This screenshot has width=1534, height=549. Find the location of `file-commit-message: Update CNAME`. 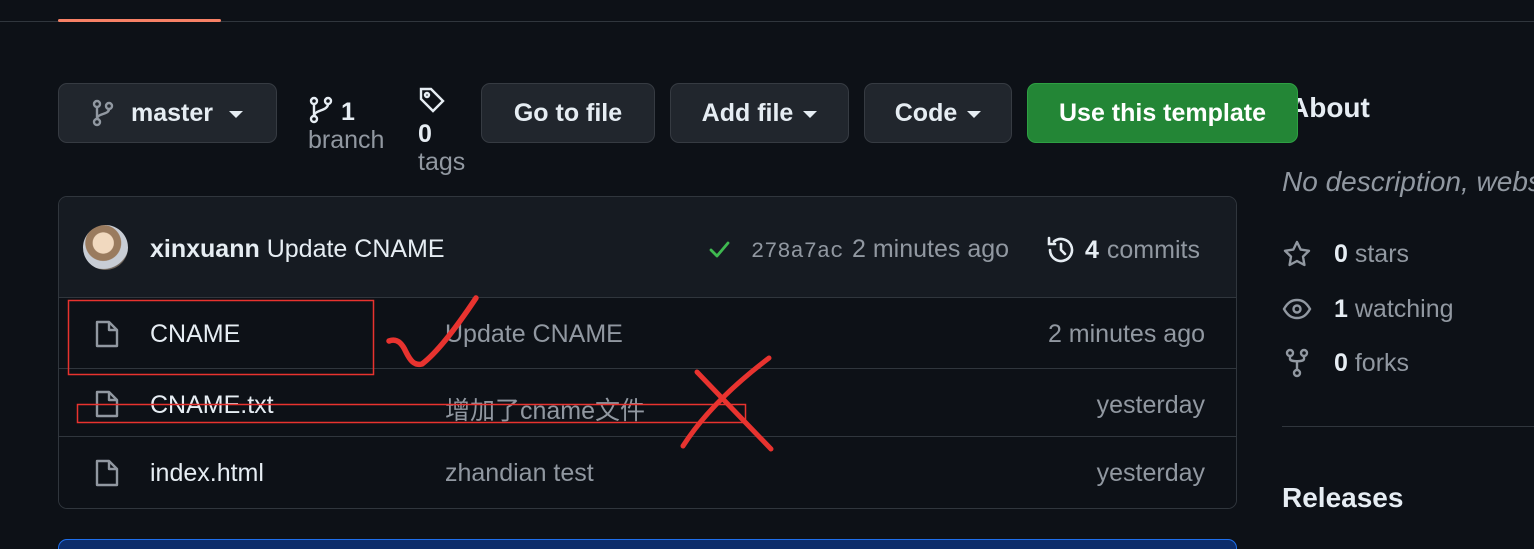

file-commit-message: Update CNAME is located at coordinates (534, 334).